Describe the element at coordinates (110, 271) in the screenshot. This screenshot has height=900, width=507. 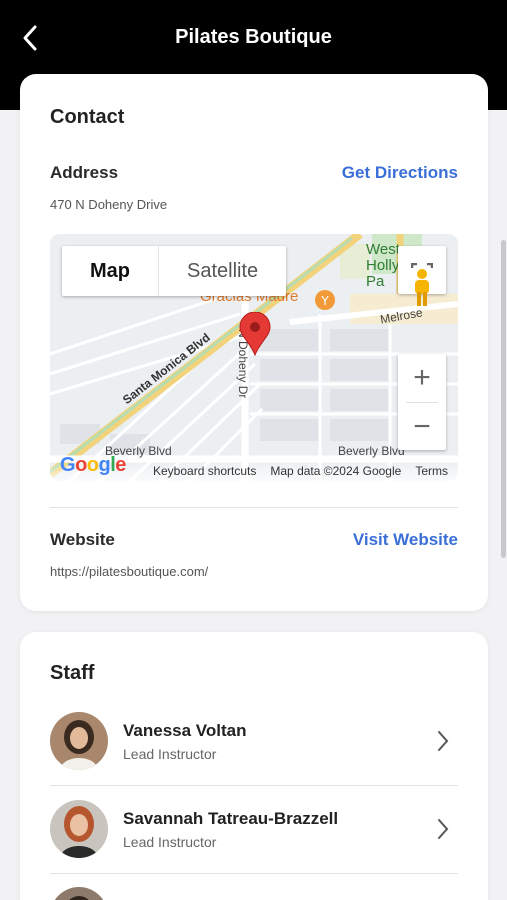
I see `map-tab: Map` at that location.